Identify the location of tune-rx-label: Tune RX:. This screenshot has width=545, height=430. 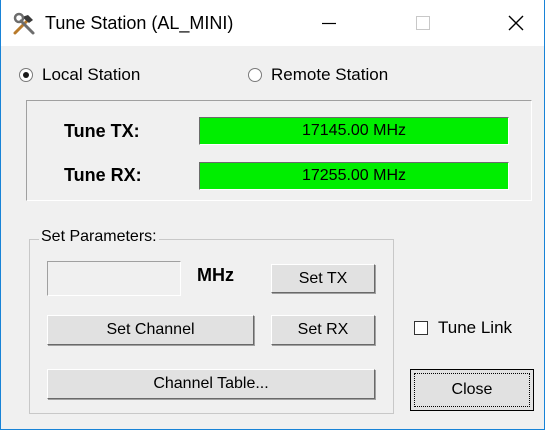
(103, 175).